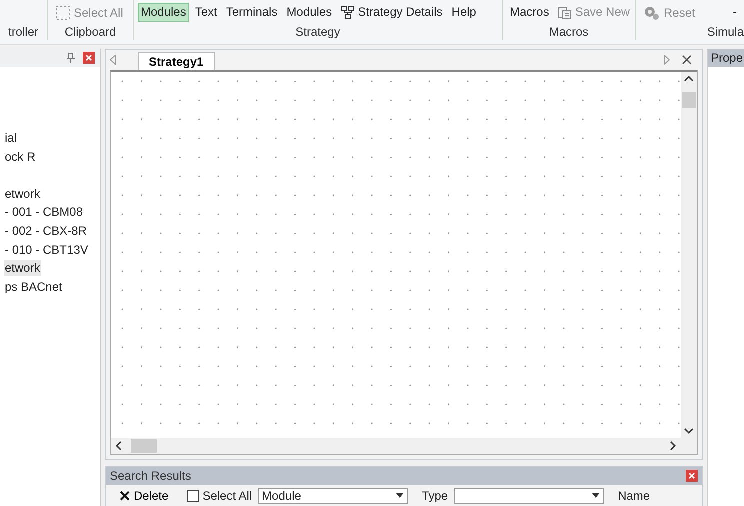 This screenshot has width=744, height=506. What do you see at coordinates (44, 212) in the screenshot?
I see `tree-item: - 001 - CBM08` at bounding box center [44, 212].